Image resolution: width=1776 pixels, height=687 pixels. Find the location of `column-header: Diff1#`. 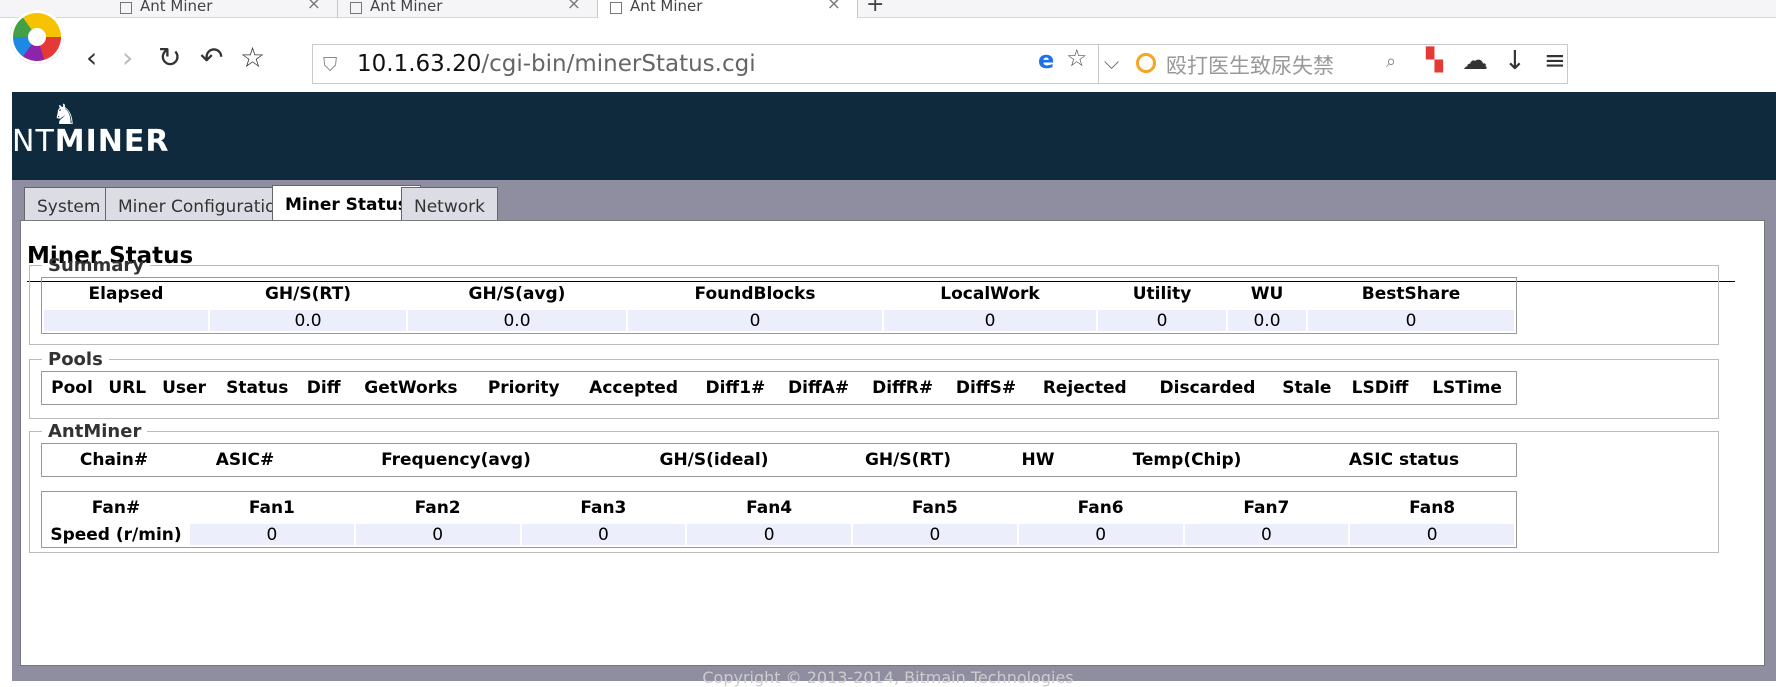

column-header: Diff1# is located at coordinates (735, 388).